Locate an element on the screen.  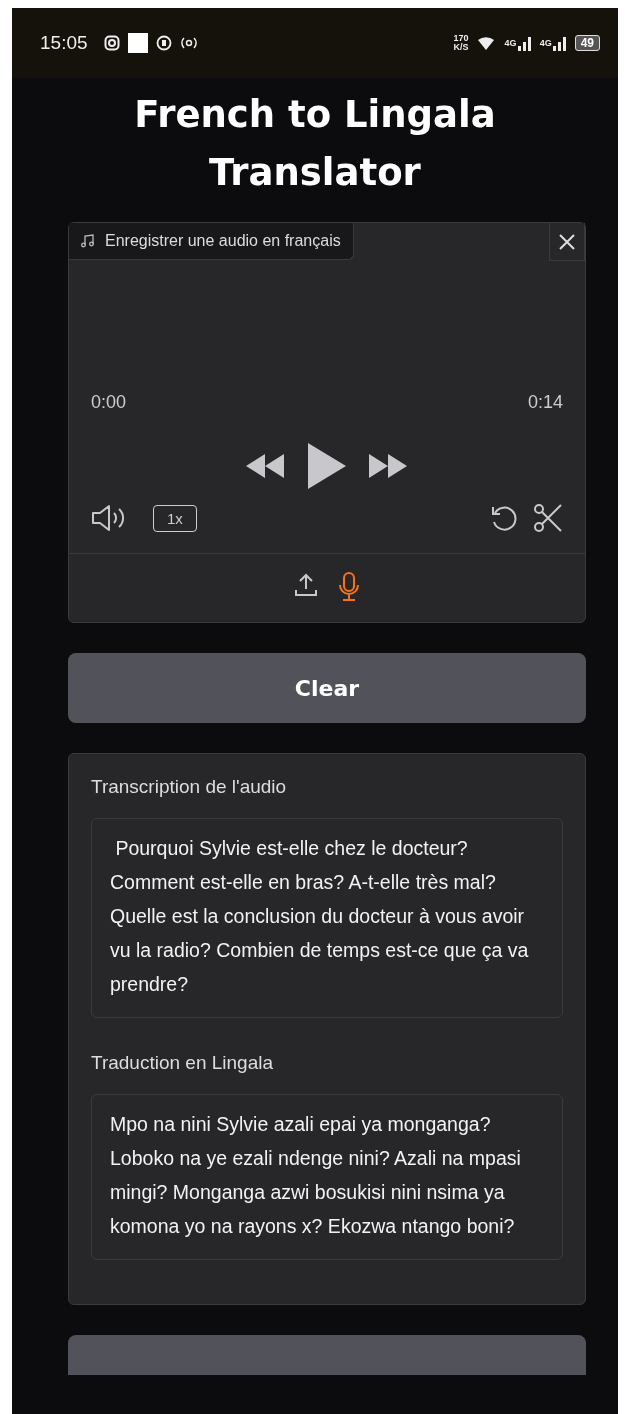
close-icon is located at coordinates (567, 241).